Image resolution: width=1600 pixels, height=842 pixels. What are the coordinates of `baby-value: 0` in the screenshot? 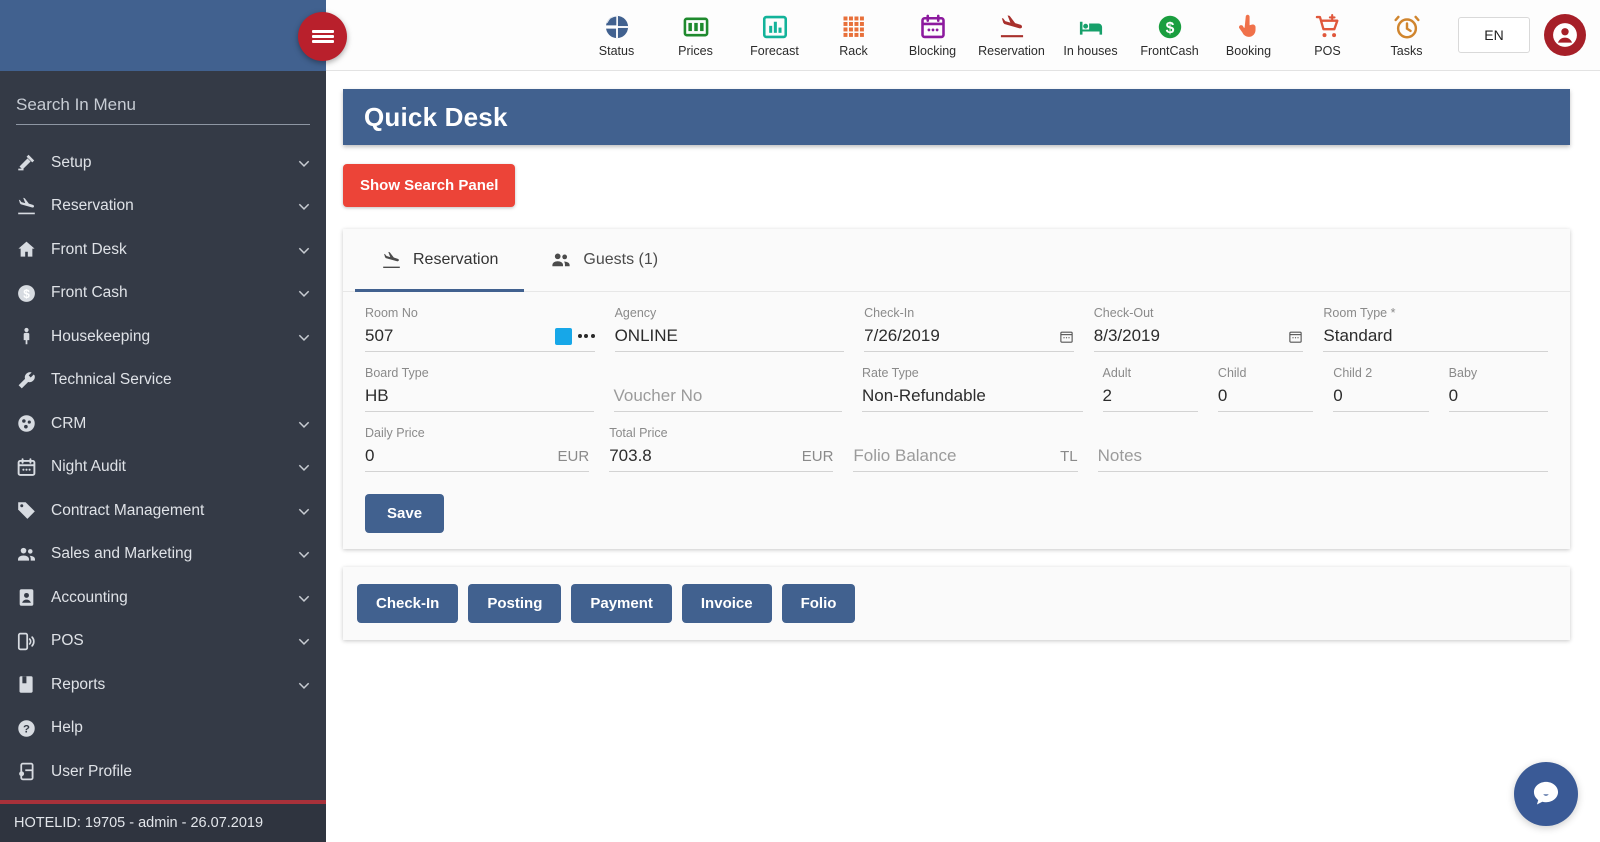 It's located at (1498, 396).